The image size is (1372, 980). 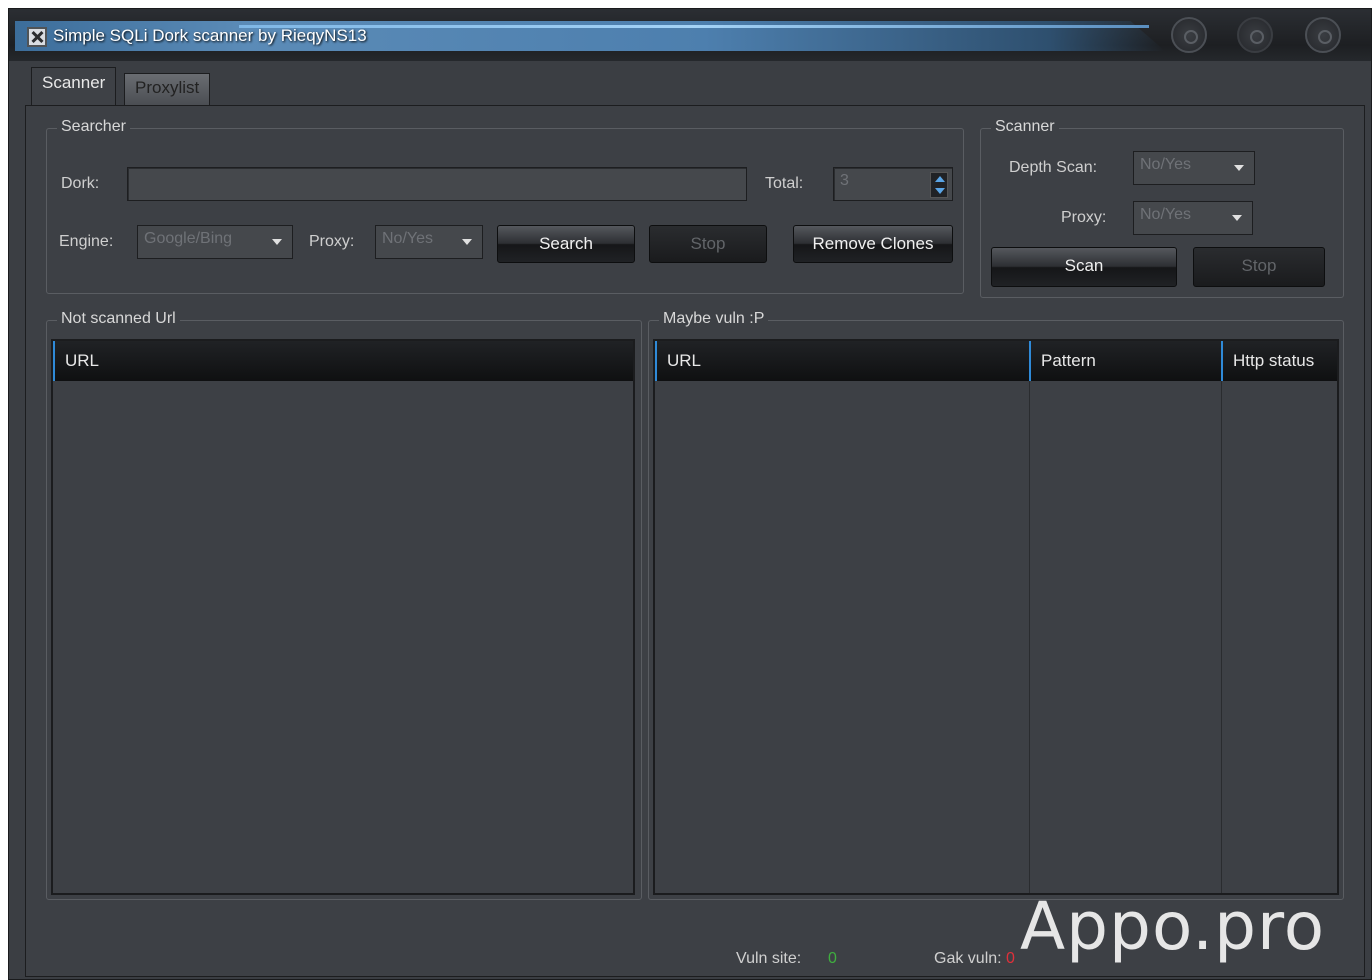 What do you see at coordinates (1053, 167) in the screenshot?
I see `depth-scan-label: Depth Scan:` at bounding box center [1053, 167].